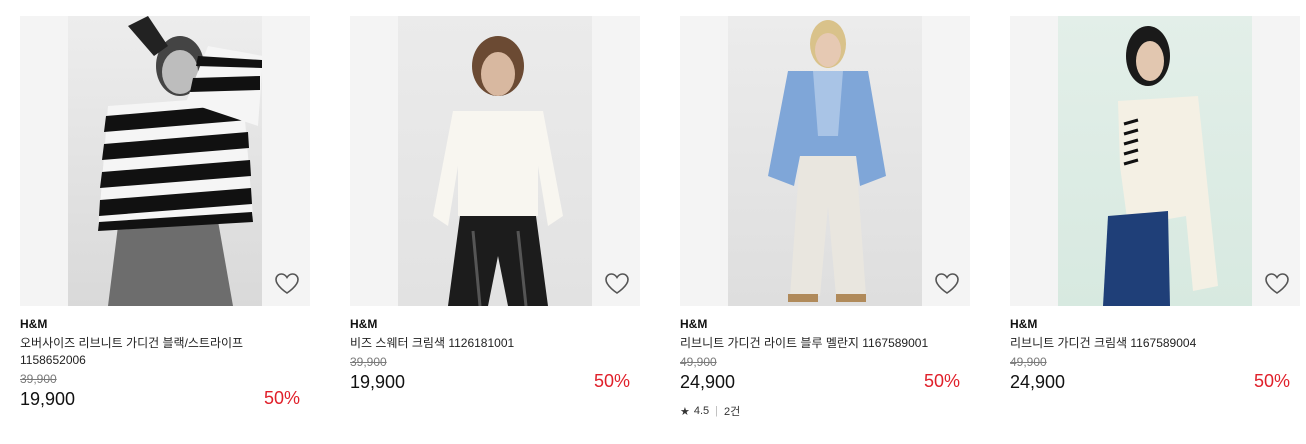 Image resolution: width=1306 pixels, height=444 pixels. I want to click on rating-value: 4.5, so click(701, 411).